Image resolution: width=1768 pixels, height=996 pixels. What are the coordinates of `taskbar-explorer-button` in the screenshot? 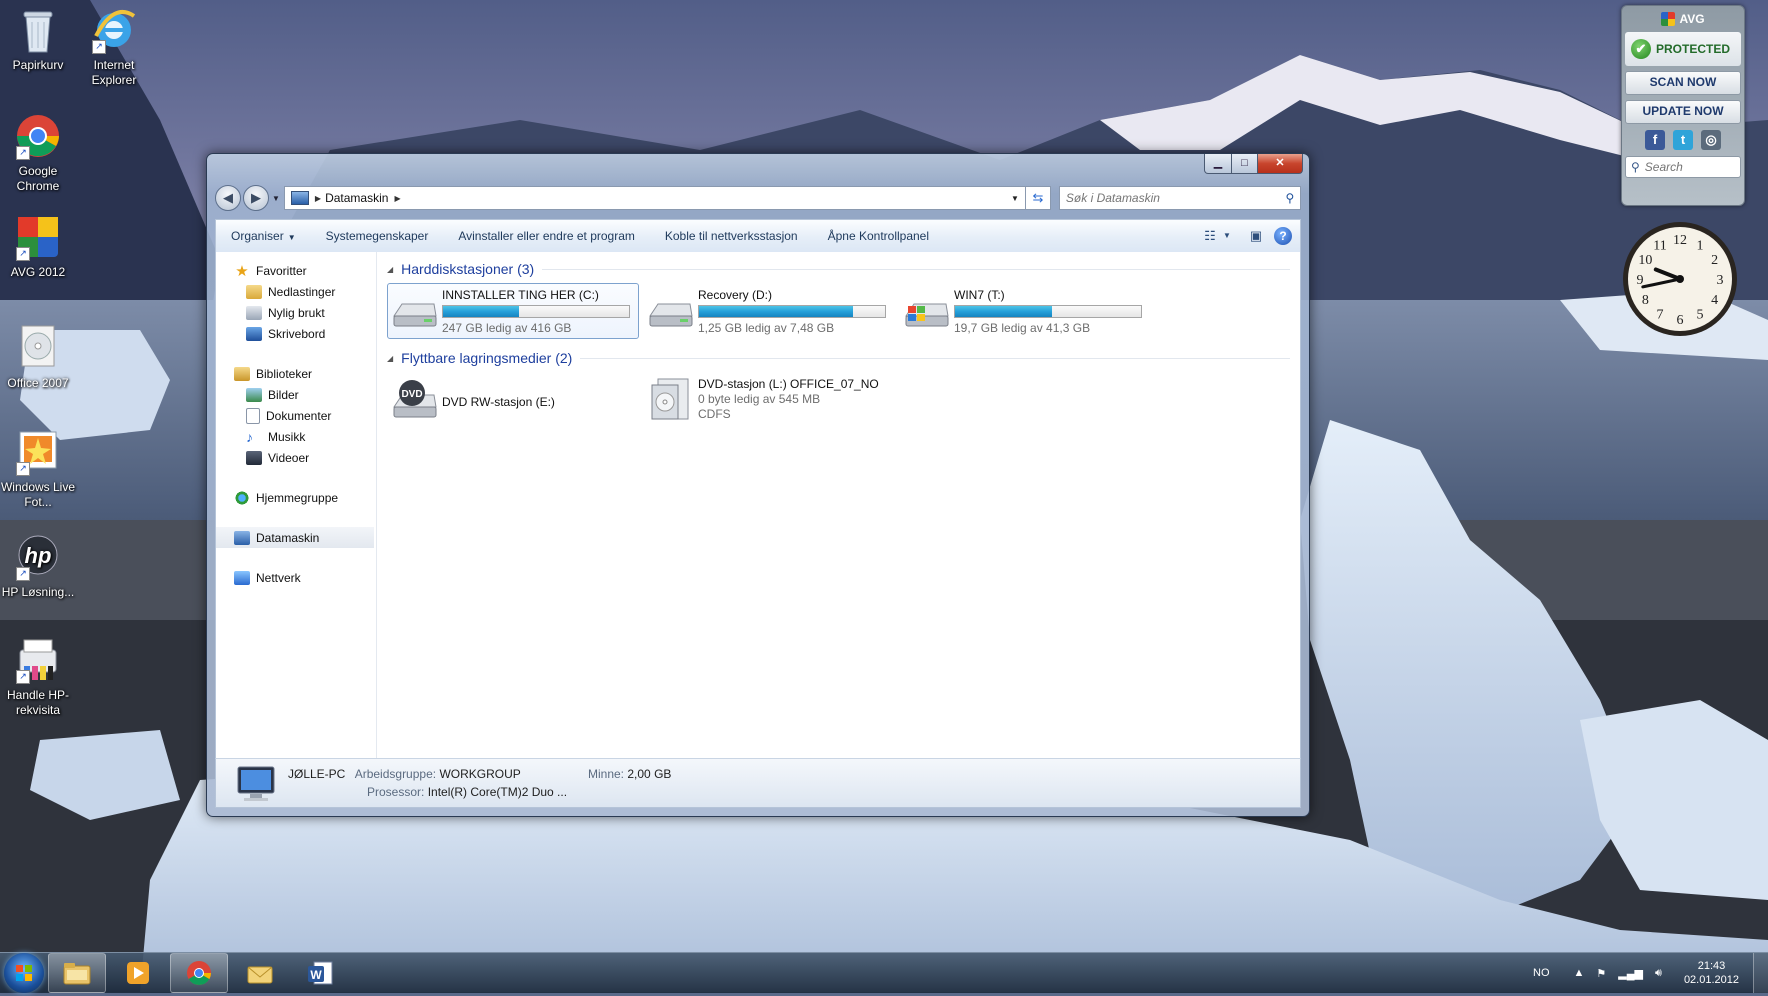 It's located at (77, 973).